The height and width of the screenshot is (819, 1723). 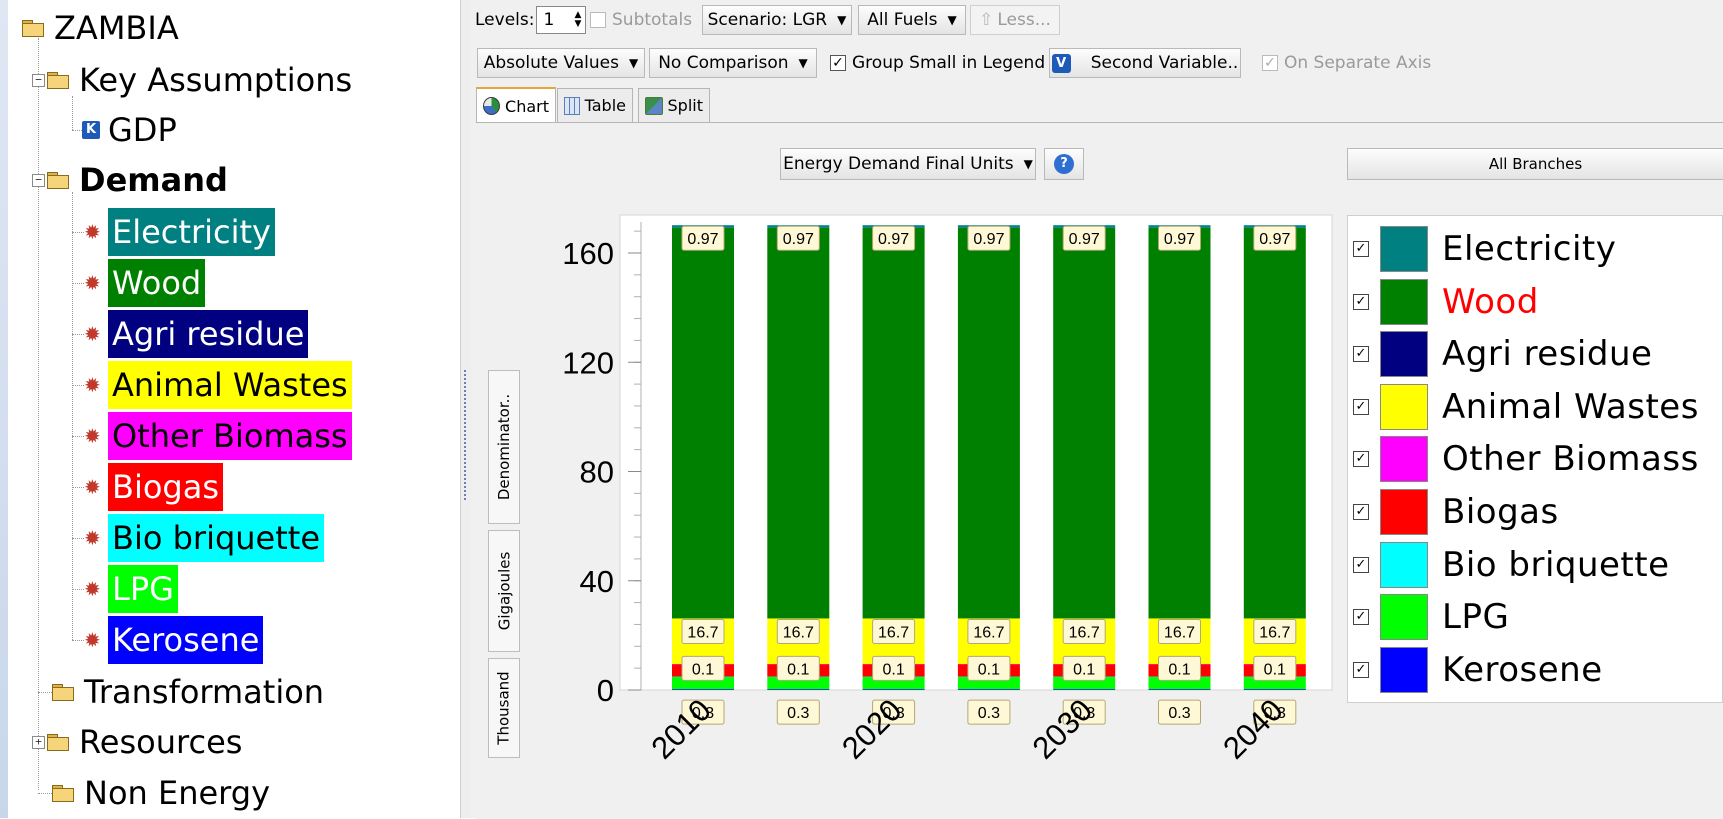 I want to click on legend-item-animal-wastes: ✓ Animal Wastes, so click(x=1523, y=407).